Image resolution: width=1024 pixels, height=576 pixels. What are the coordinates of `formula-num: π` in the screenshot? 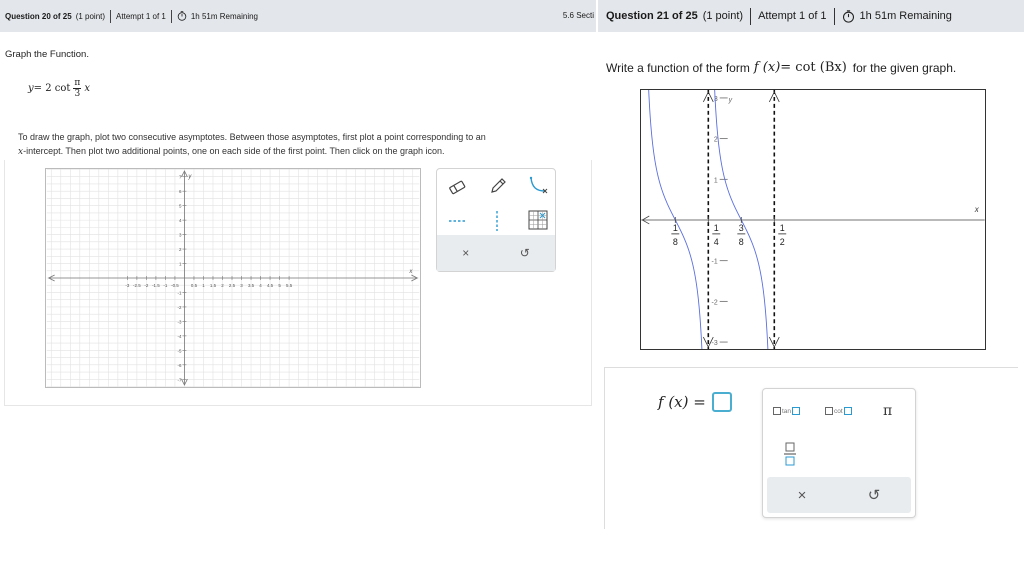 It's located at (77, 83).